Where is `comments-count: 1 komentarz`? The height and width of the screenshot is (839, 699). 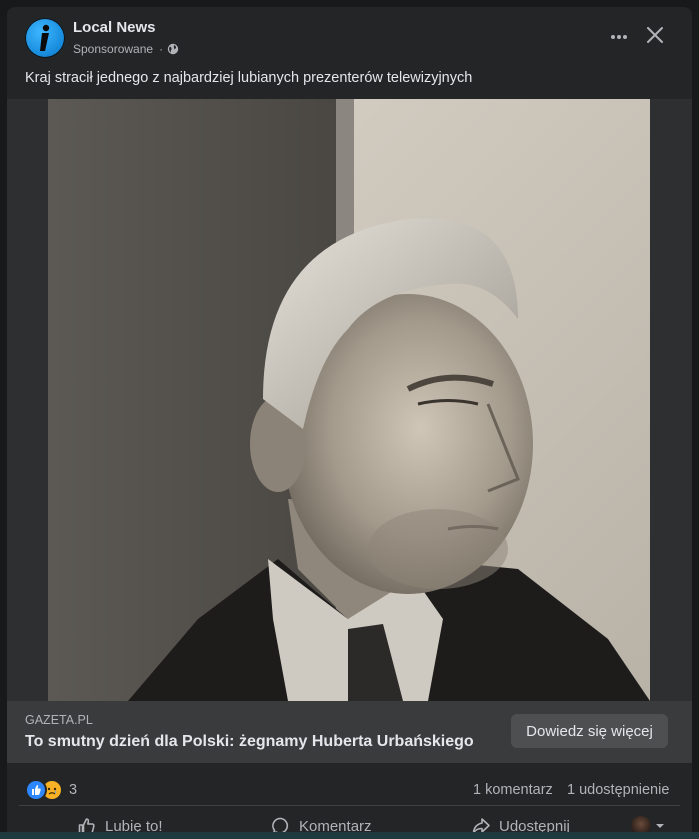
comments-count: 1 komentarz is located at coordinates (513, 790).